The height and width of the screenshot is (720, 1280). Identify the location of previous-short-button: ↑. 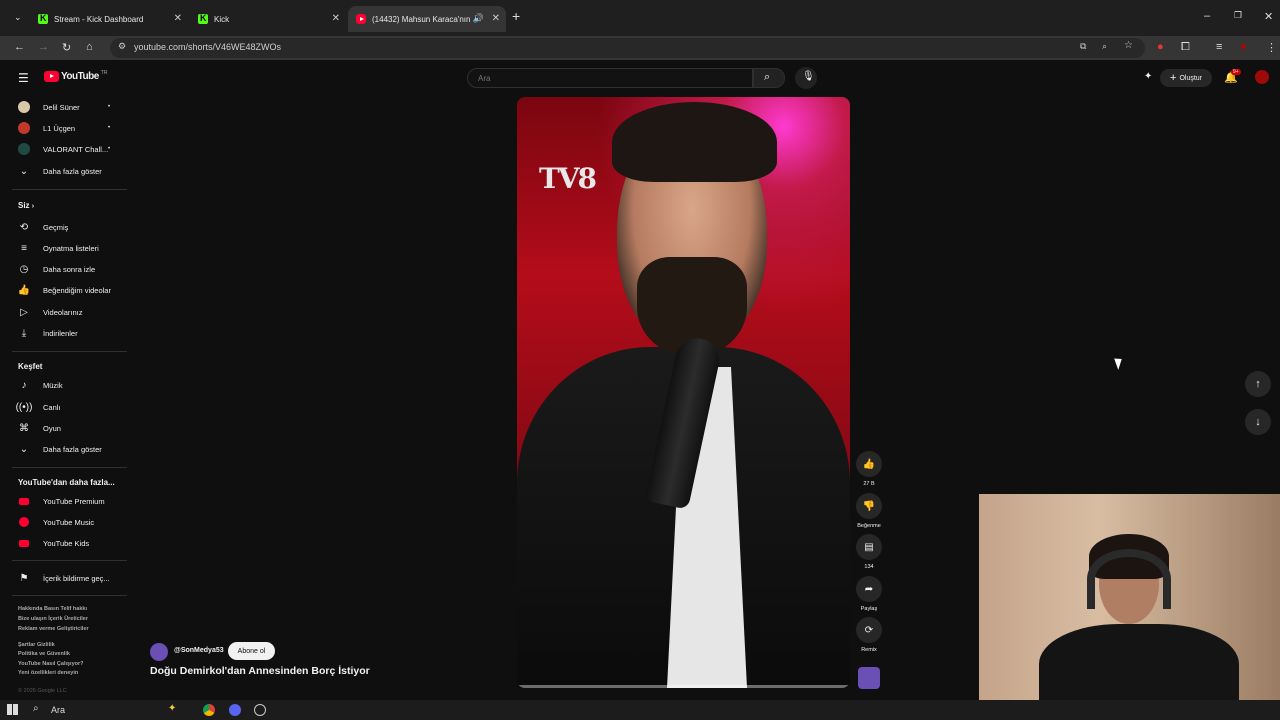
(1258, 384).